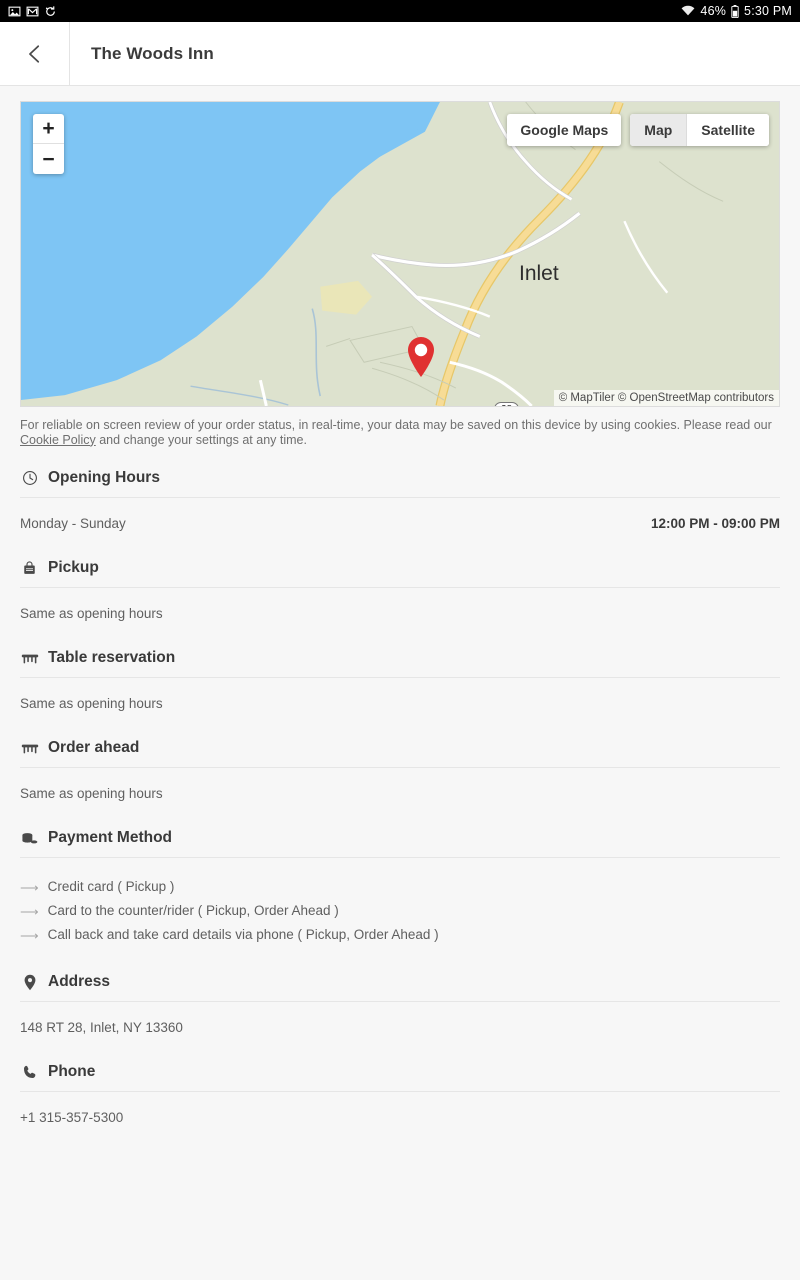  I want to click on map-zoom-controls: + −, so click(48, 144).